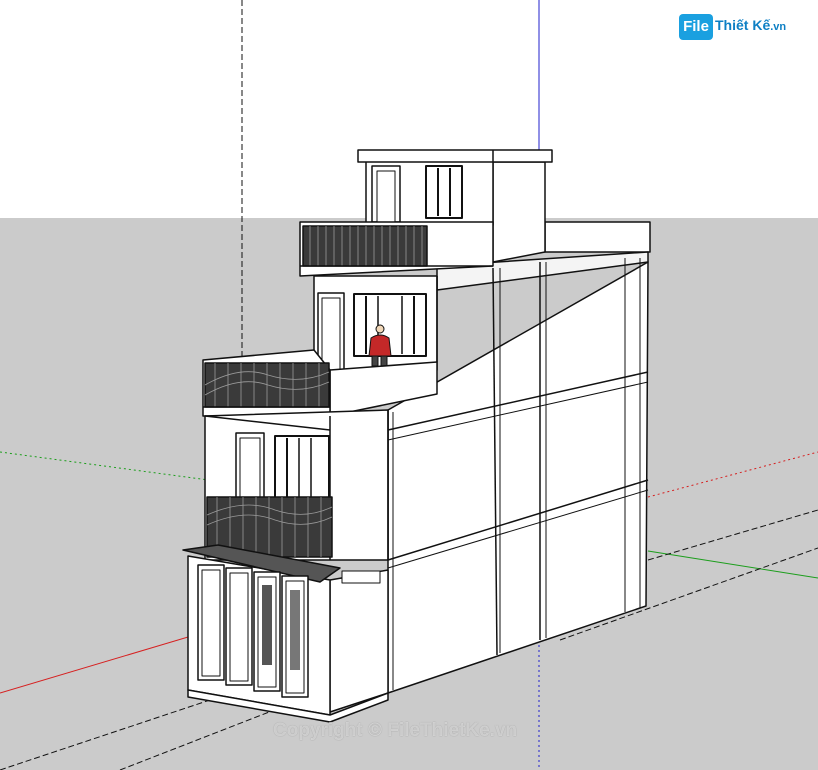 Image resolution: width=818 pixels, height=770 pixels. What do you see at coordinates (361, 577) in the screenshot?
I see `ac-unit` at bounding box center [361, 577].